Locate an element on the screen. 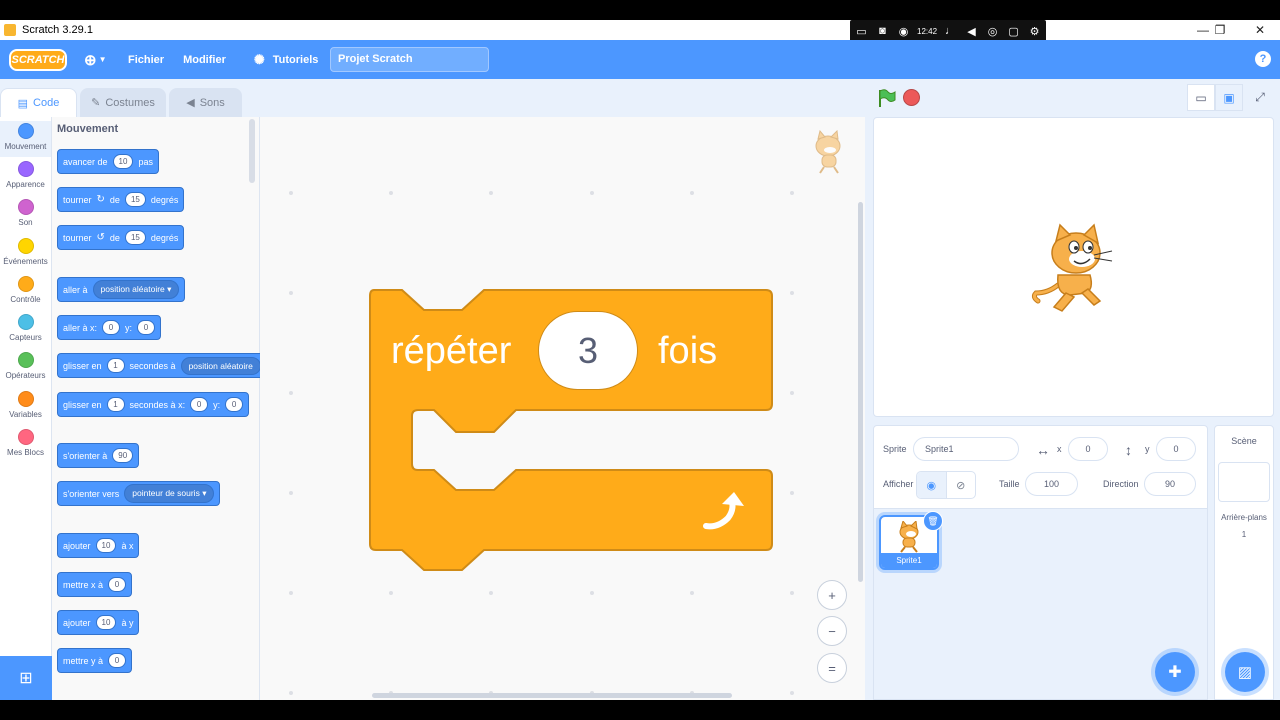 The image size is (1280, 720). window-icon: ▢ is located at coordinates (1013, 31).